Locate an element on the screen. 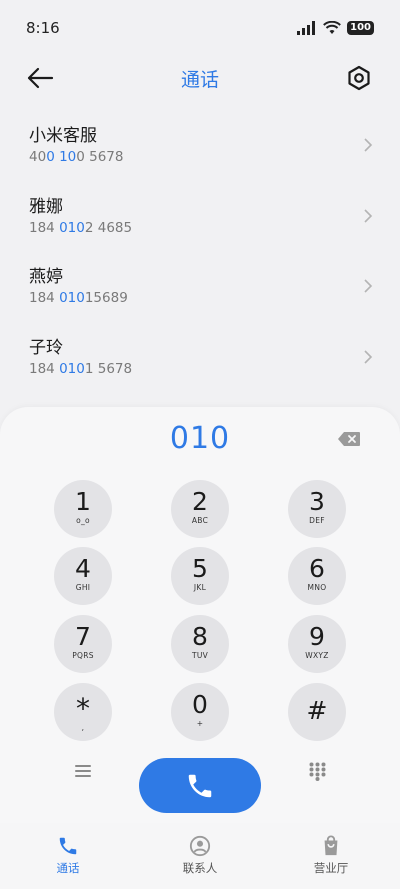 The height and width of the screenshot is (889, 400). contact-name: 燕婷 is located at coordinates (46, 277).